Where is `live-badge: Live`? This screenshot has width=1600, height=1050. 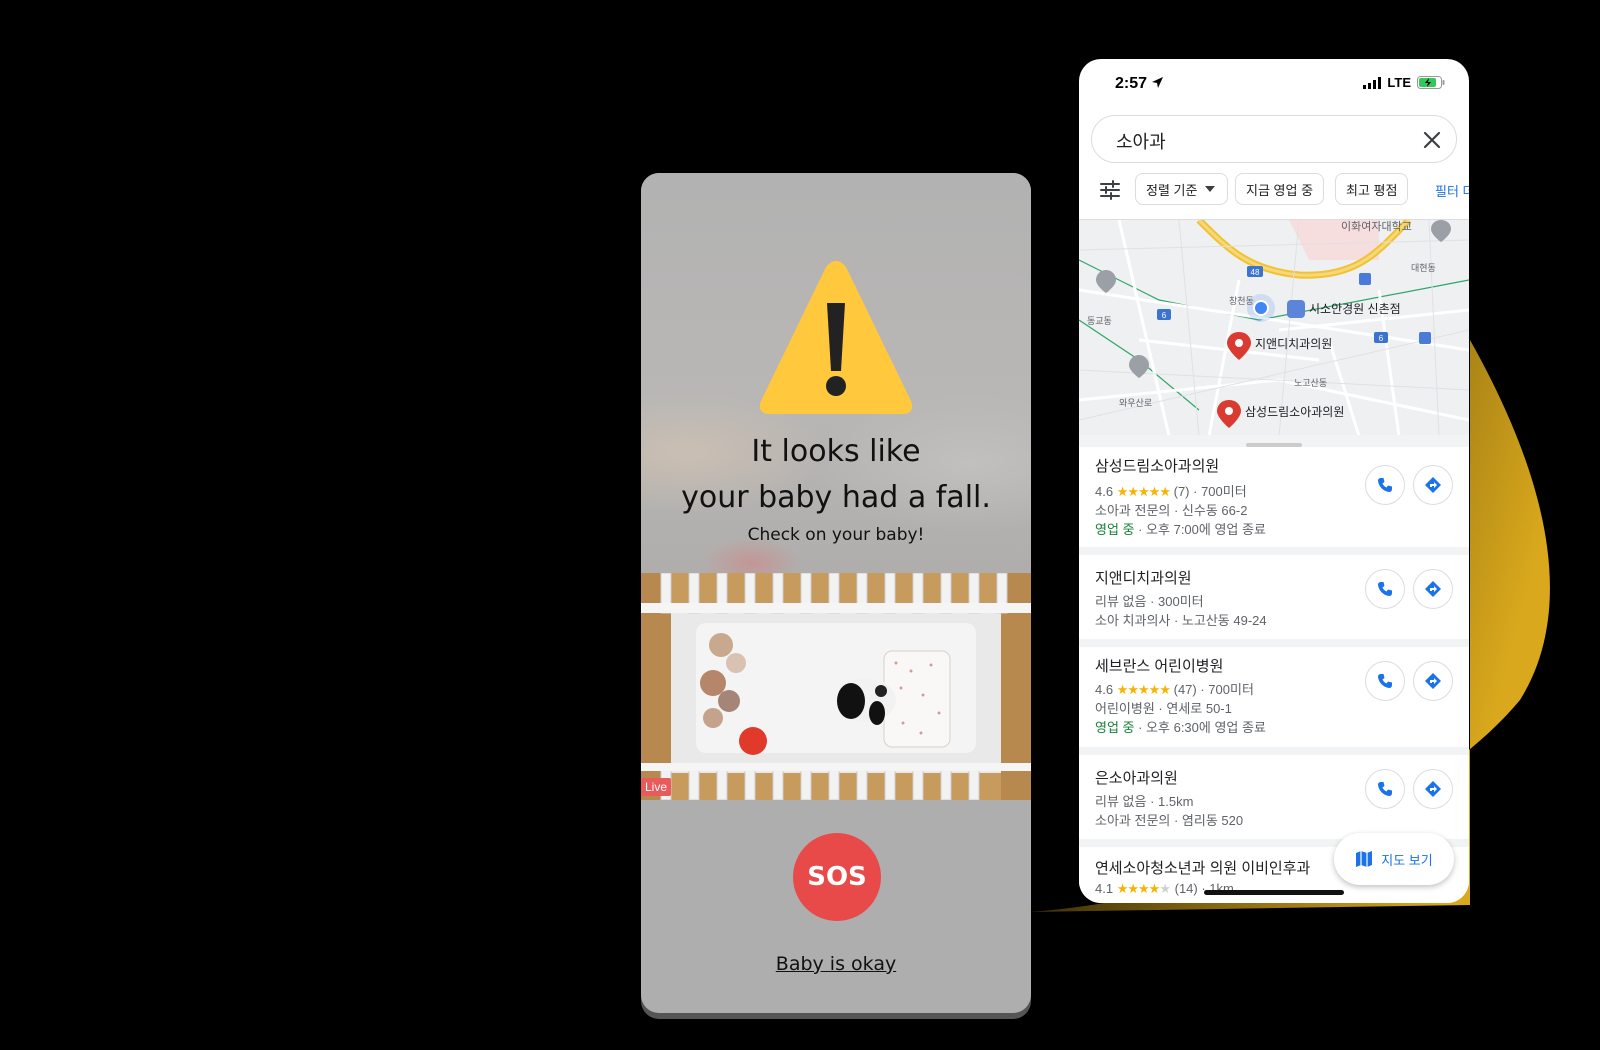
live-badge: Live is located at coordinates (656, 787).